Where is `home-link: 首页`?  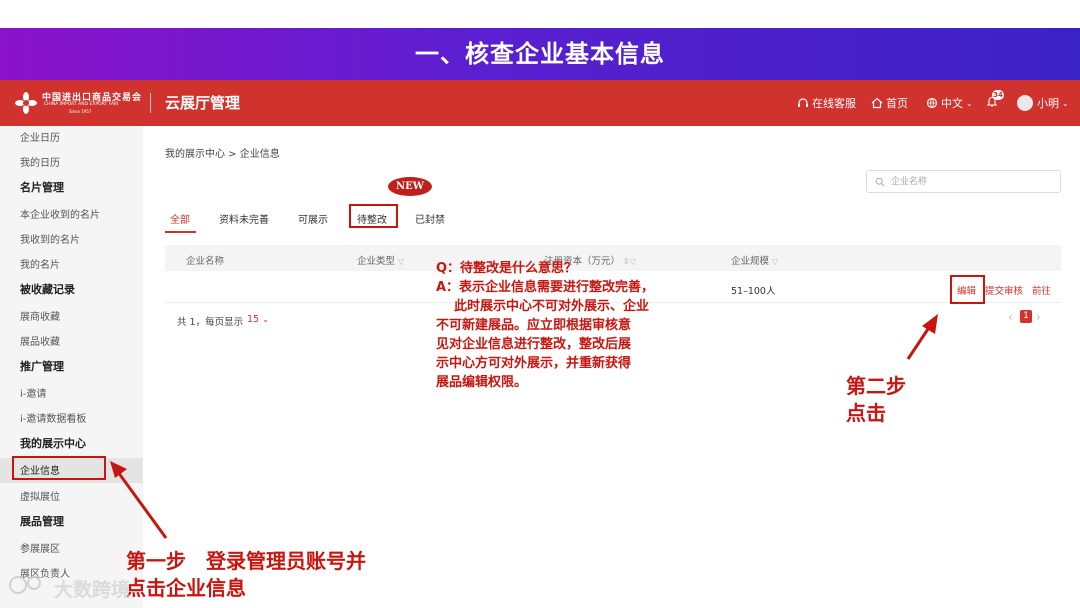
home-link: 首页 is located at coordinates (889, 103).